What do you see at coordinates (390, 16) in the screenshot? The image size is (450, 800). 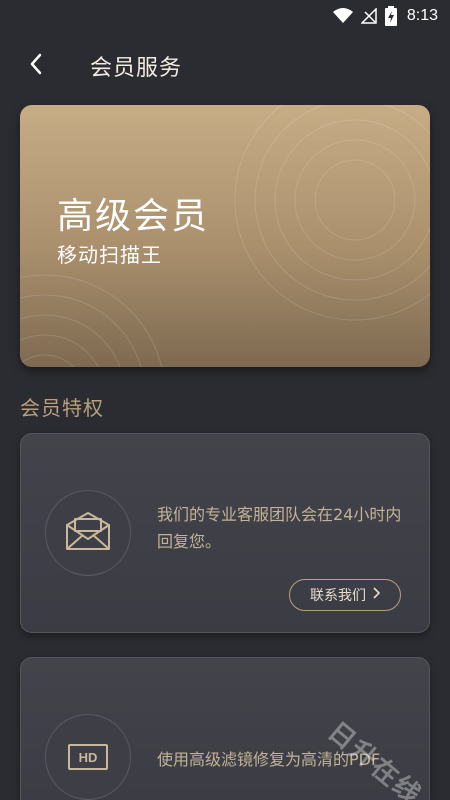 I see `battery-charging-icon` at bounding box center [390, 16].